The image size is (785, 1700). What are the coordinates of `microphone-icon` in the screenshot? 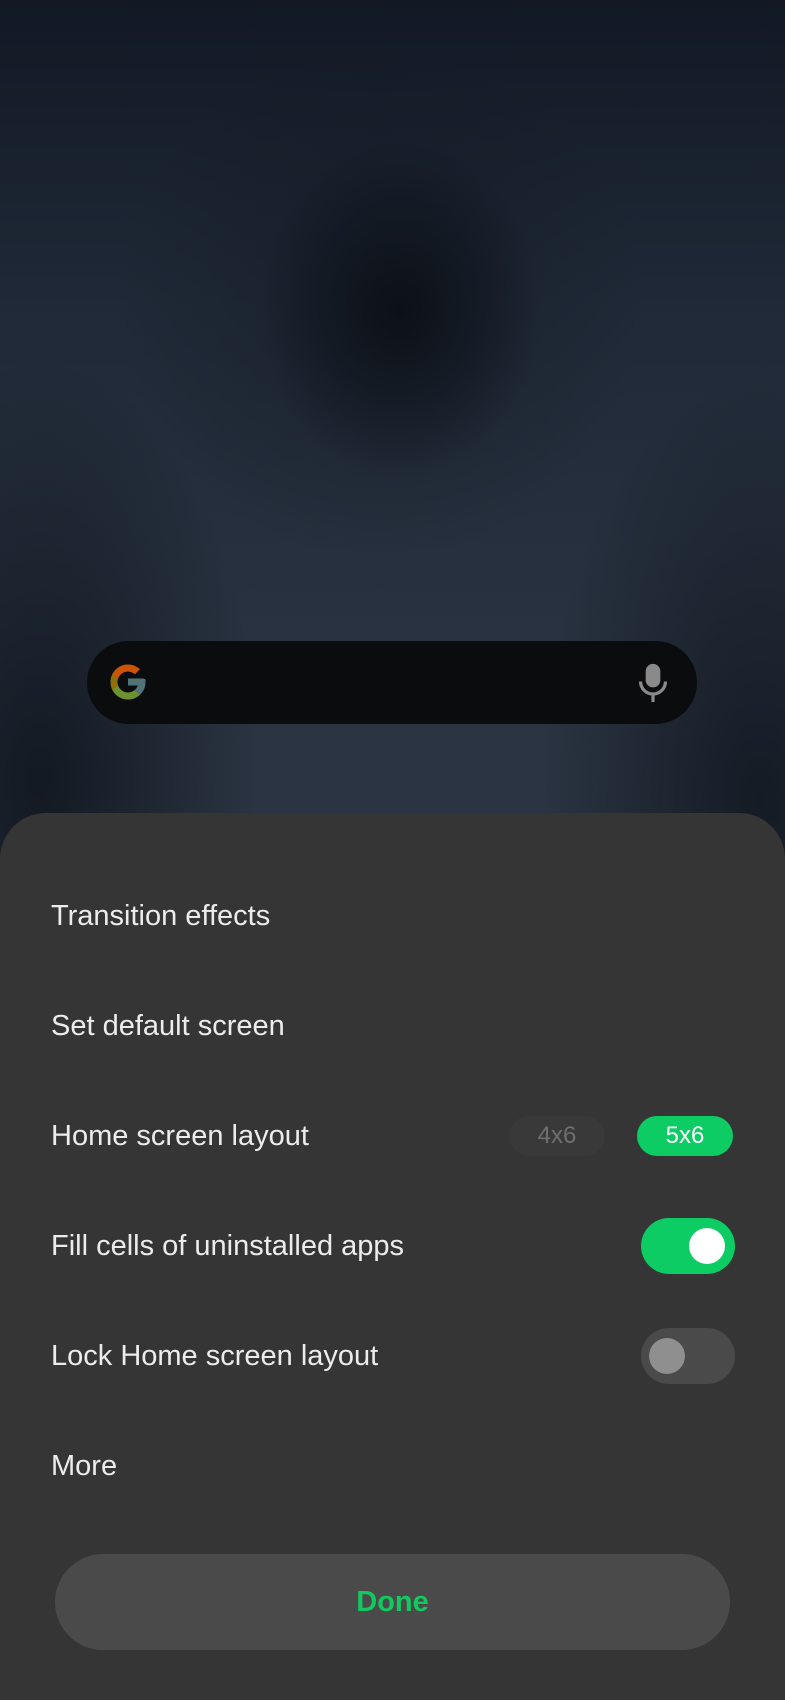 It's located at (653, 683).